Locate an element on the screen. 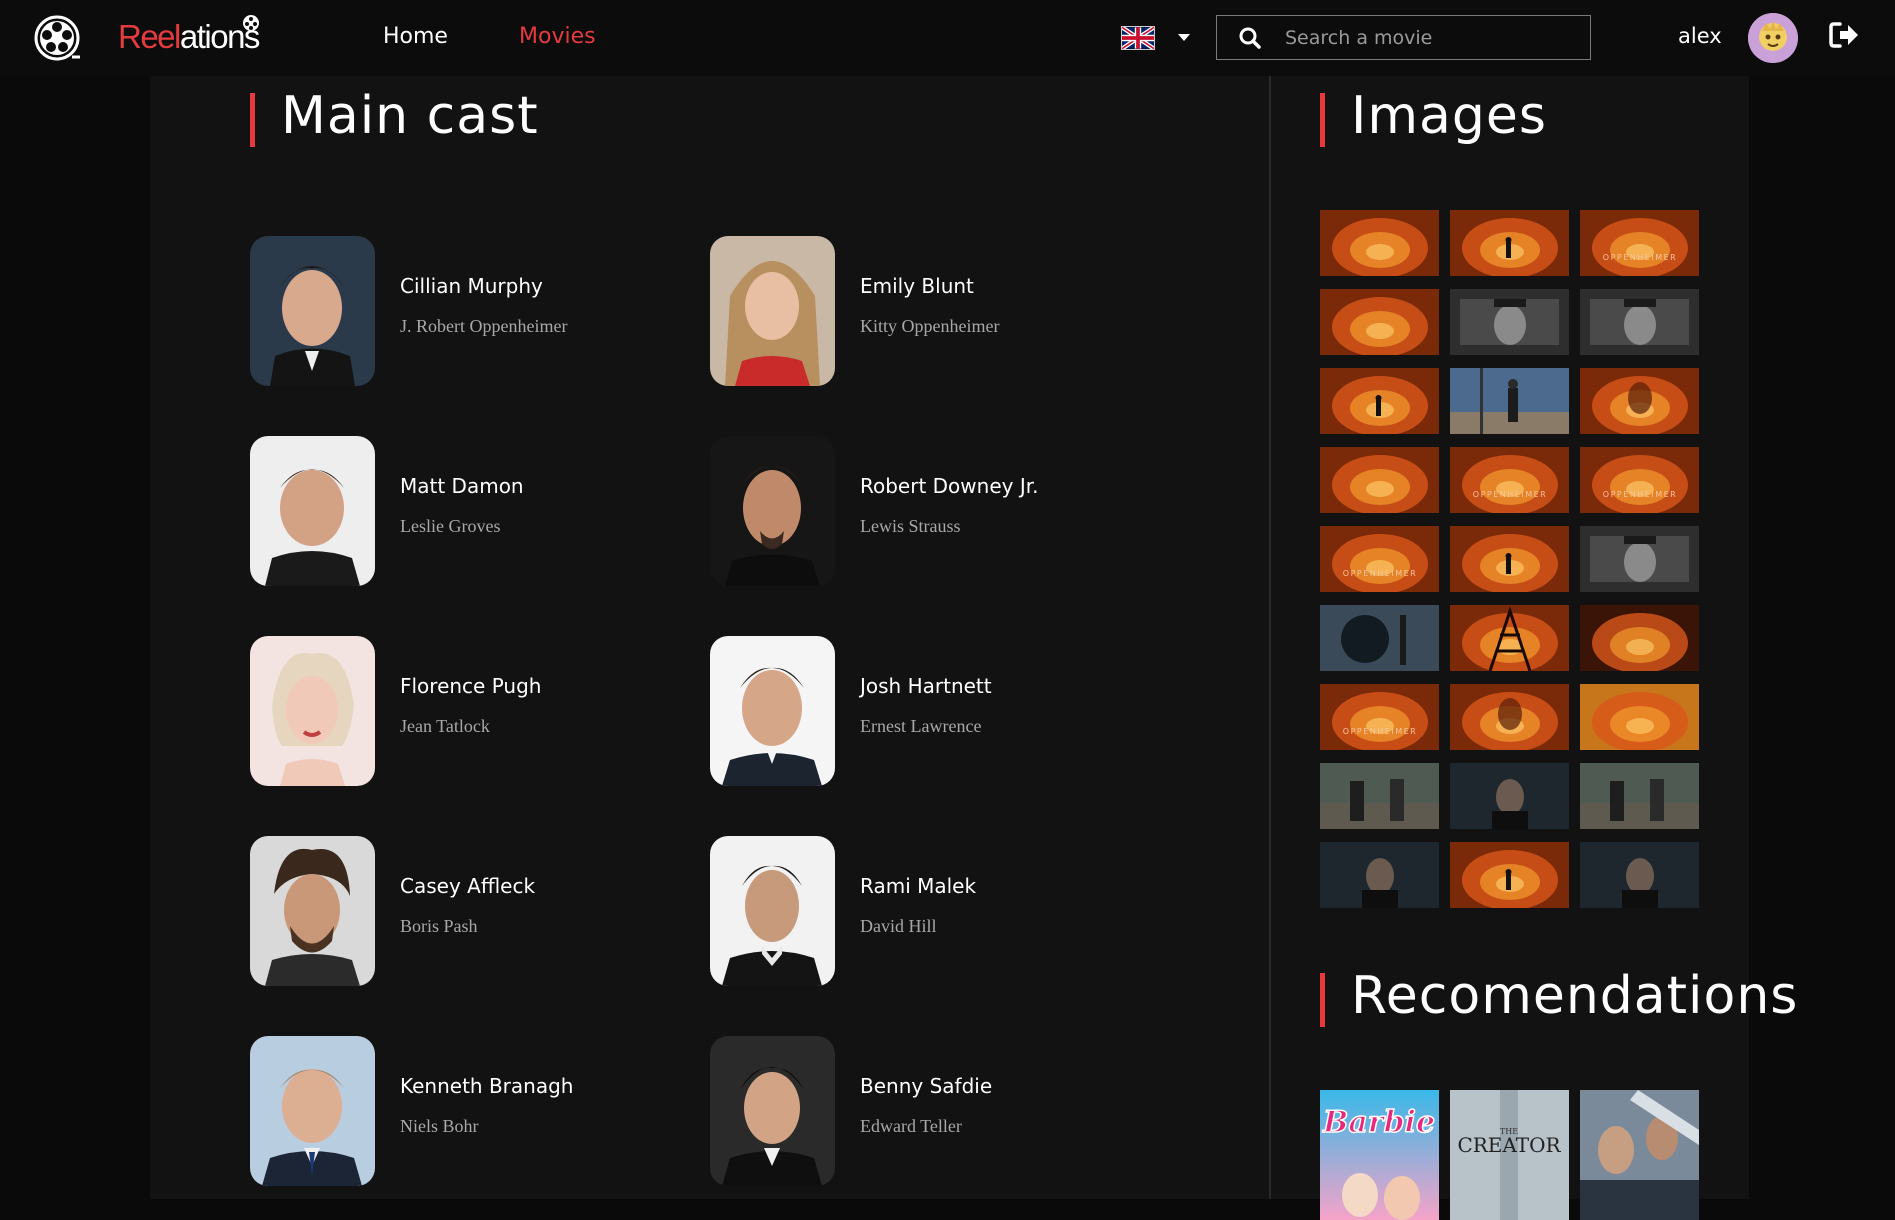 The image size is (1895, 1220). main-cast-heading: Main cast is located at coordinates (410, 116).